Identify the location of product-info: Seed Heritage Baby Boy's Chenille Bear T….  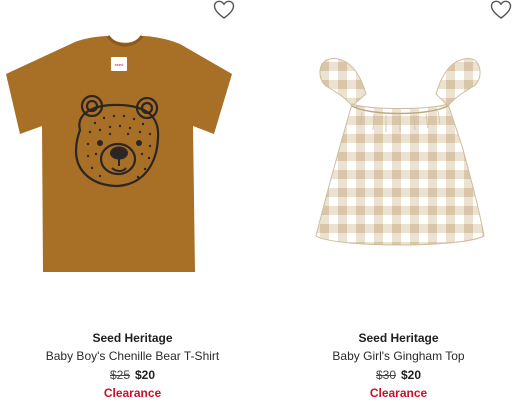
(132, 365).